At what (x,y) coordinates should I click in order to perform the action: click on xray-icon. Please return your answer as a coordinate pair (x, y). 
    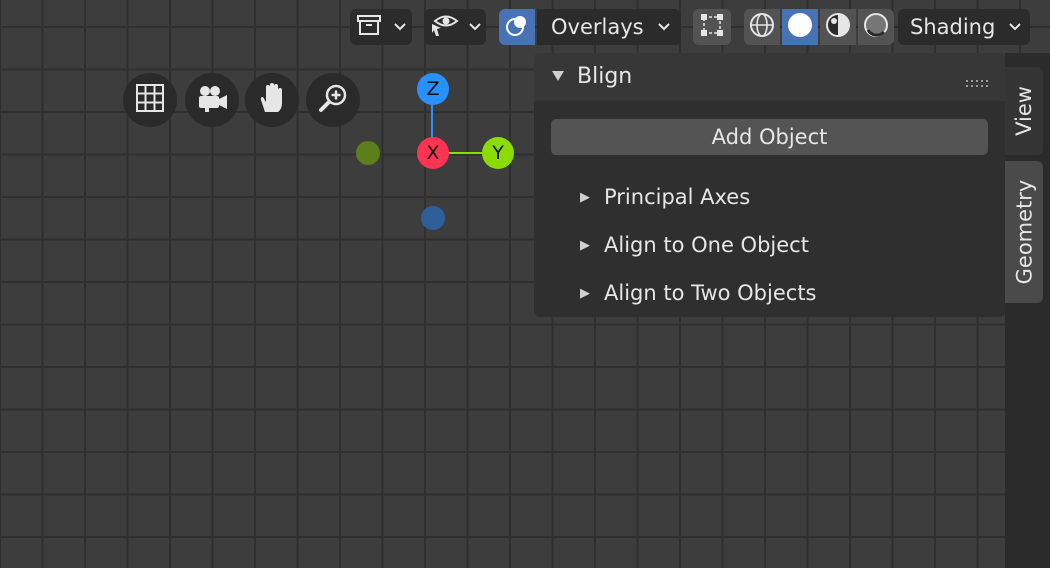
    Looking at the image, I should click on (712, 27).